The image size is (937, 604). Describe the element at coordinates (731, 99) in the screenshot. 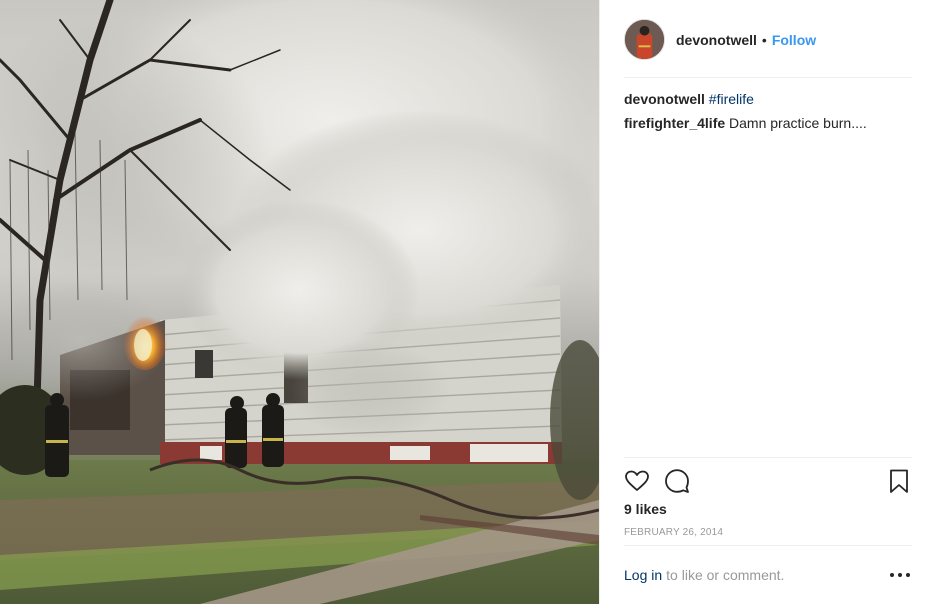

I see `hashtag-link: #firelife` at that location.